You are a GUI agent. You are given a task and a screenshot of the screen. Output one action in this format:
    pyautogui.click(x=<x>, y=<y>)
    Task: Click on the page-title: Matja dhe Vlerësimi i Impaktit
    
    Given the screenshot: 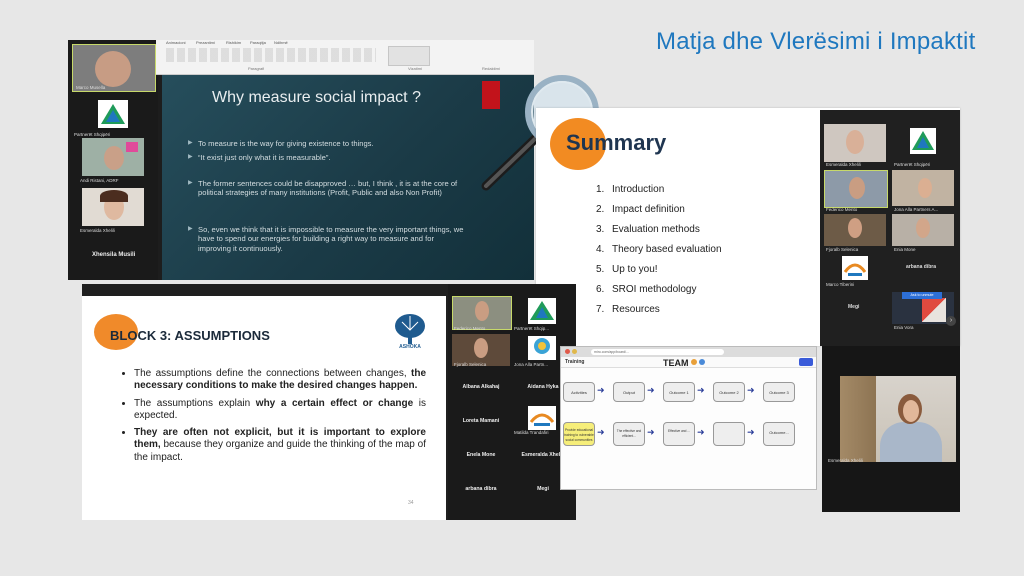 What is the action you would take?
    pyautogui.click(x=816, y=41)
    